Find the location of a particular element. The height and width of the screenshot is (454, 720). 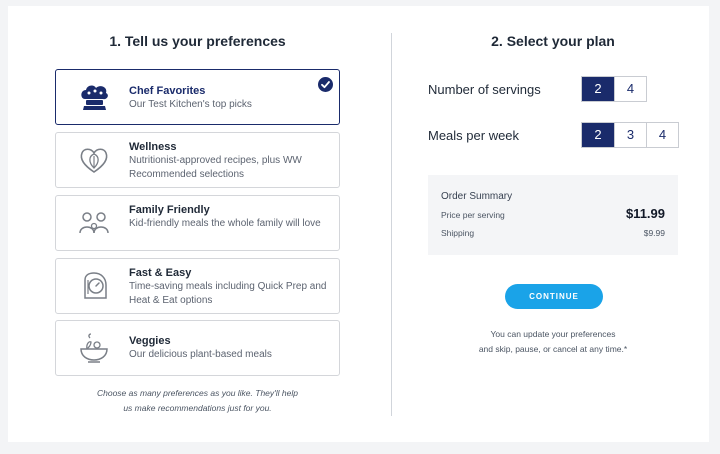

servings-selector: 2 4 is located at coordinates (614, 89).